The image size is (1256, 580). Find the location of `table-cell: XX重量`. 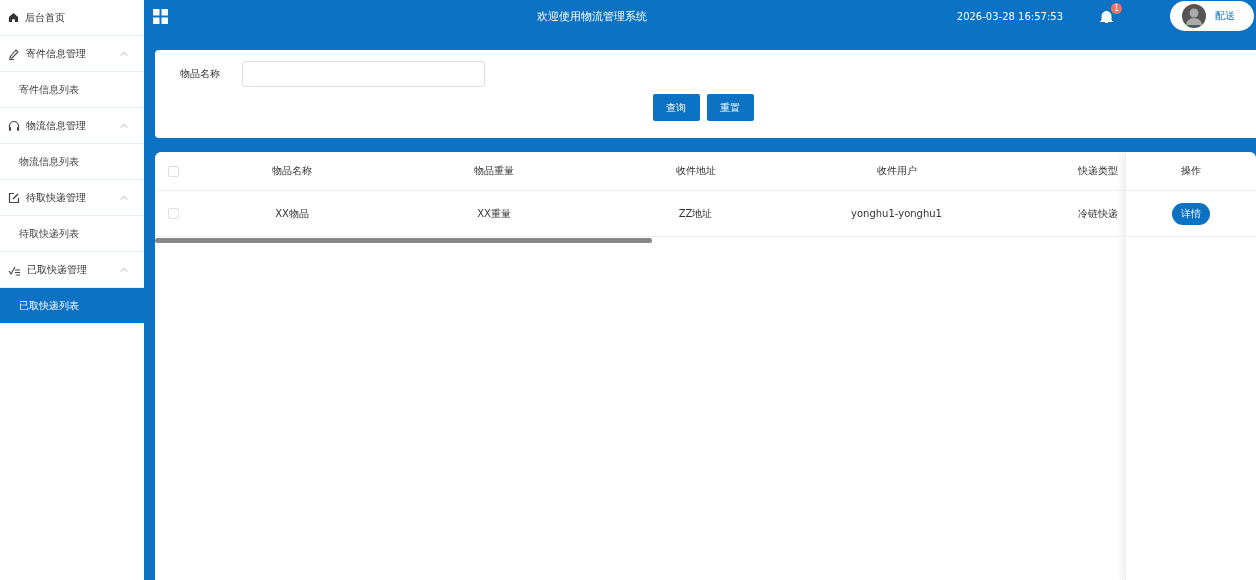

table-cell: XX重量 is located at coordinates (494, 213).